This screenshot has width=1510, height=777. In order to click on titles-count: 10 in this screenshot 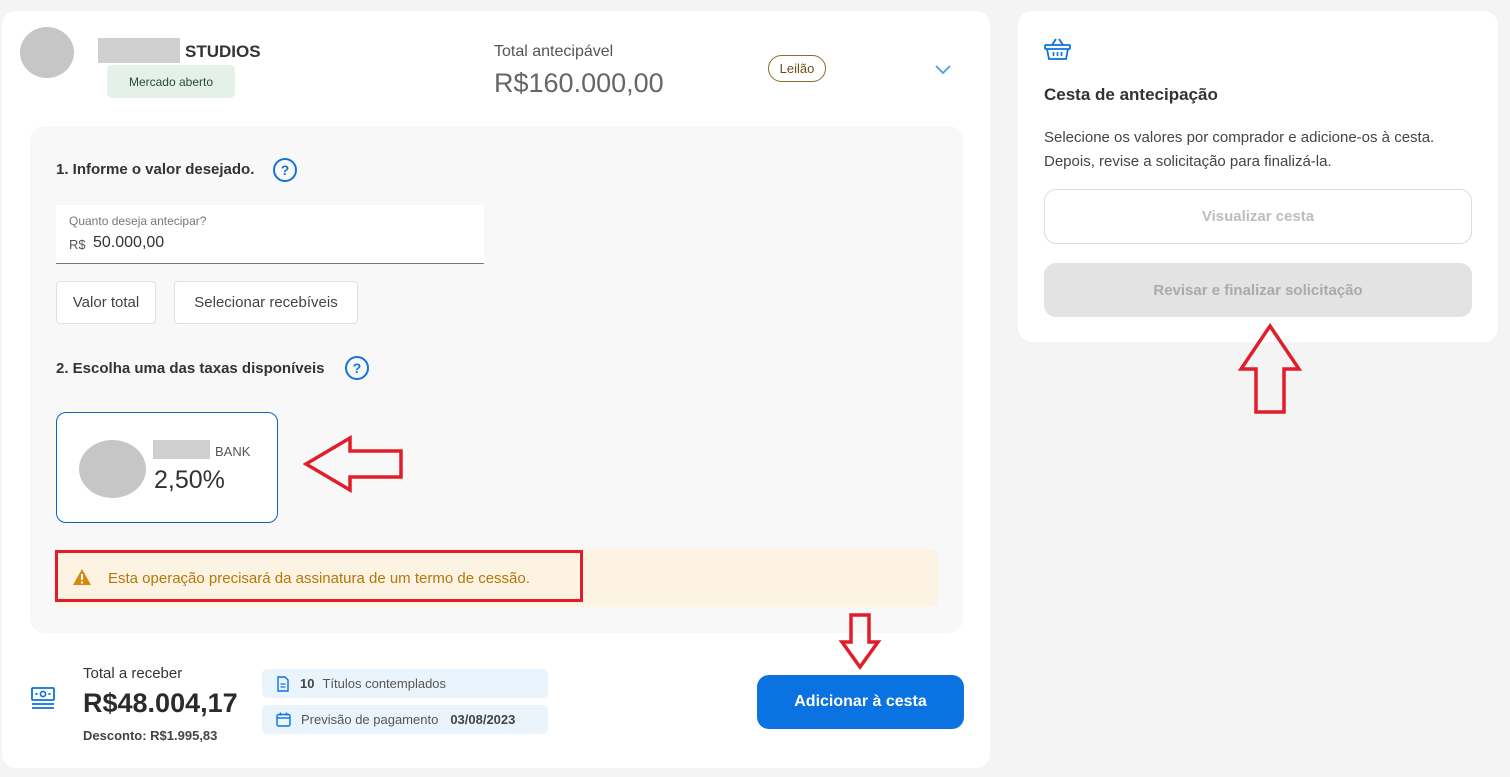, I will do `click(307, 683)`.